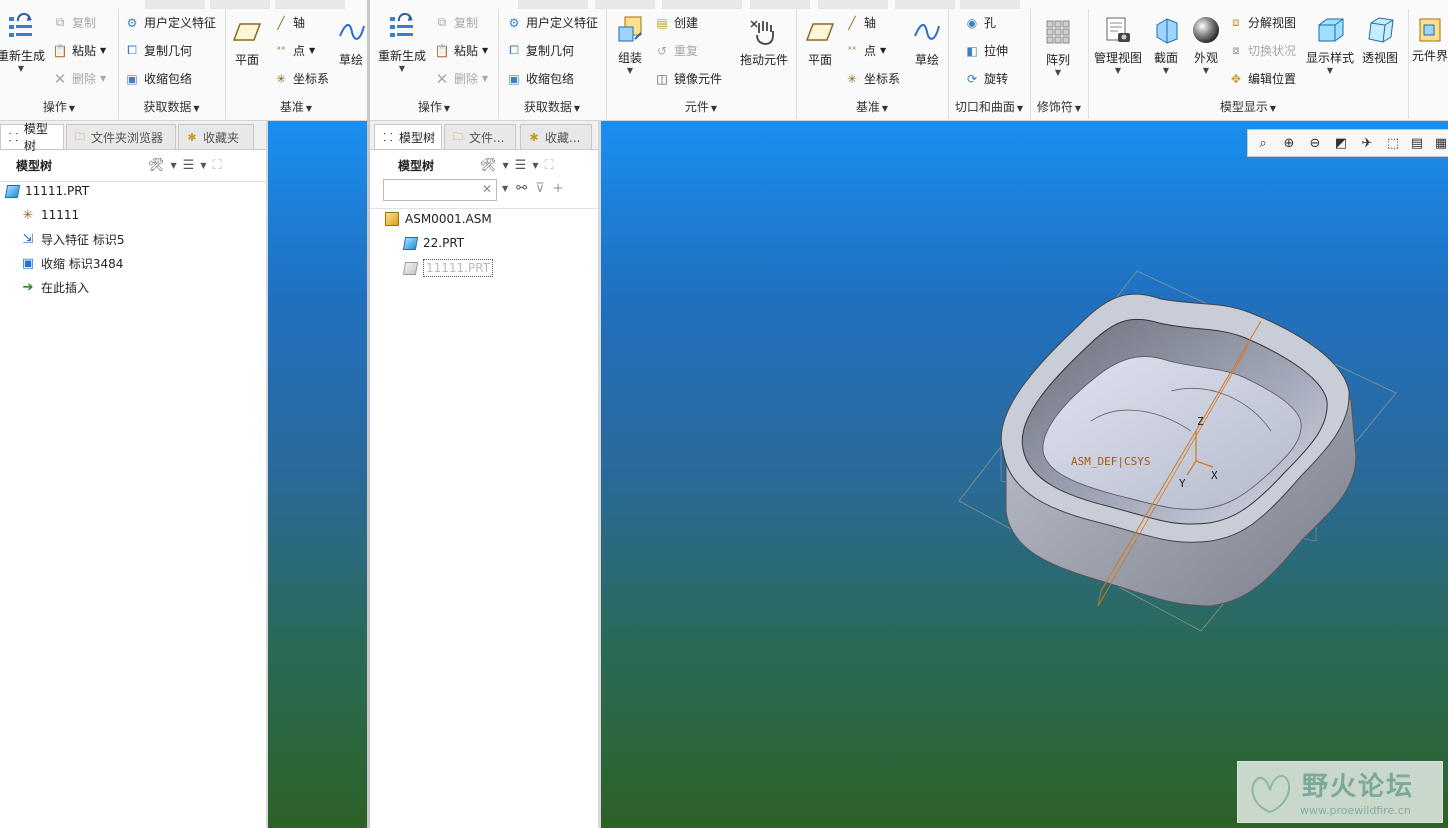 The image size is (1448, 828). What do you see at coordinates (505, 188) in the screenshot?
I see `search-dropdown-icon: ▼` at bounding box center [505, 188].